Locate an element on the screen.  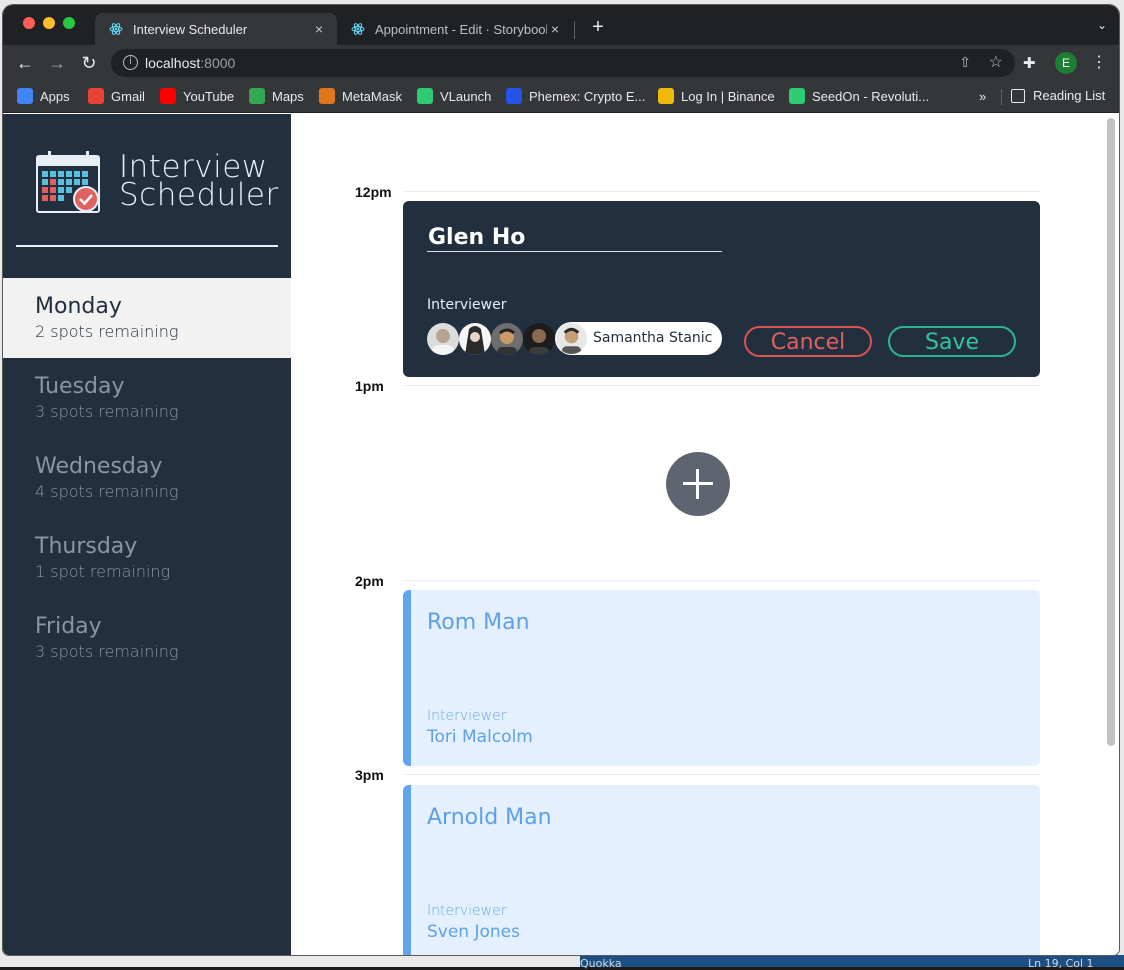
background-window-left-text: Quokka is located at coordinates (601, 963).